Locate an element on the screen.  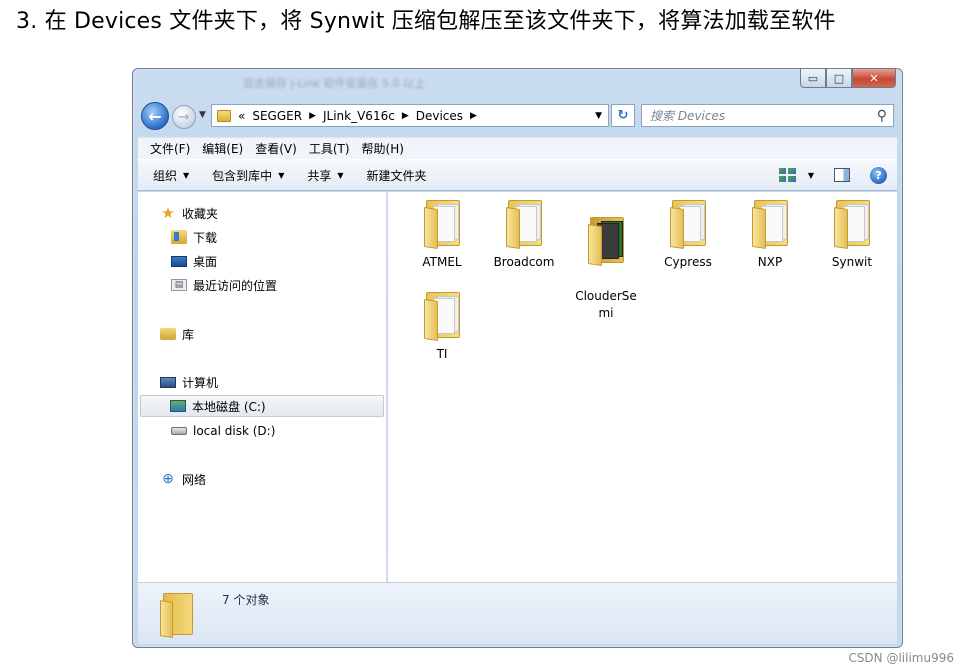
item-count: 7 个对象 is located at coordinates (246, 600).